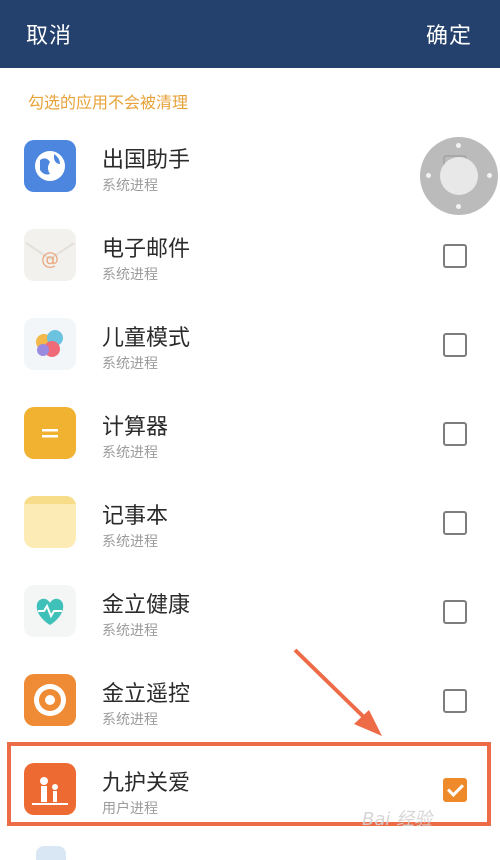  What do you see at coordinates (397, 819) in the screenshot?
I see `watermark: Bai 经验` at bounding box center [397, 819].